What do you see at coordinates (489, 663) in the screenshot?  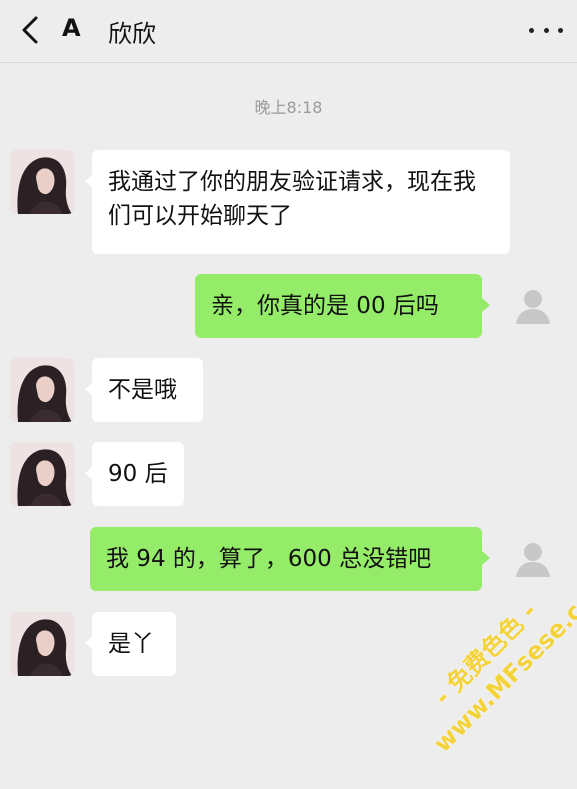 I see `site-watermark: - 免费色色 - www.MFsese.com` at bounding box center [489, 663].